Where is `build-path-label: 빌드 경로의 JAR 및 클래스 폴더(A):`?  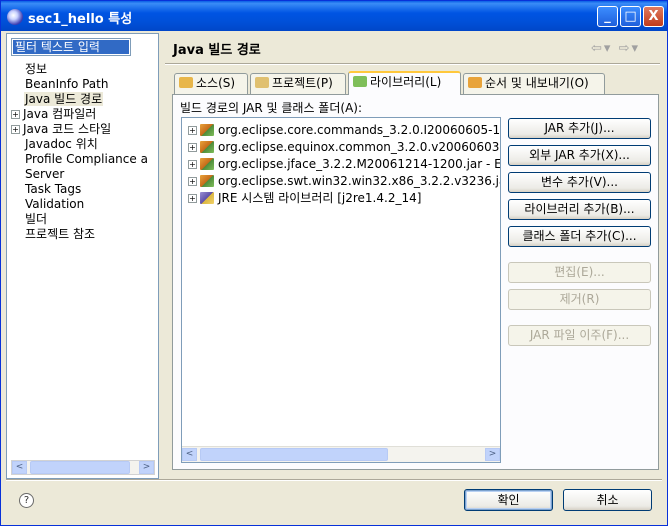
build-path-label: 빌드 경로의 JAR 및 클래스 폴더(A): is located at coordinates (271, 108).